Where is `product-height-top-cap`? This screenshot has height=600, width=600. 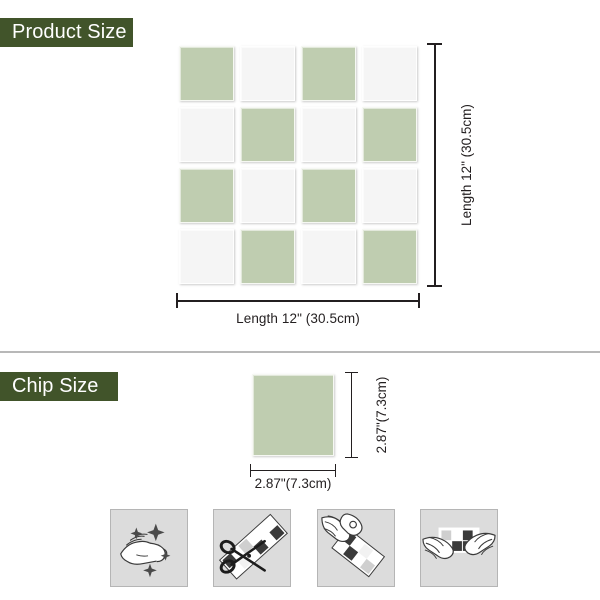
product-height-top-cap is located at coordinates (434, 44).